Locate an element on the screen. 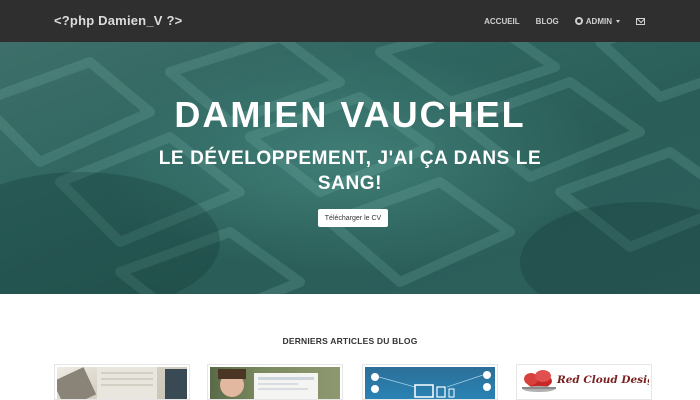 The height and width of the screenshot is (400, 700). article-thumbnail-desk-keyboard is located at coordinates (122, 383).